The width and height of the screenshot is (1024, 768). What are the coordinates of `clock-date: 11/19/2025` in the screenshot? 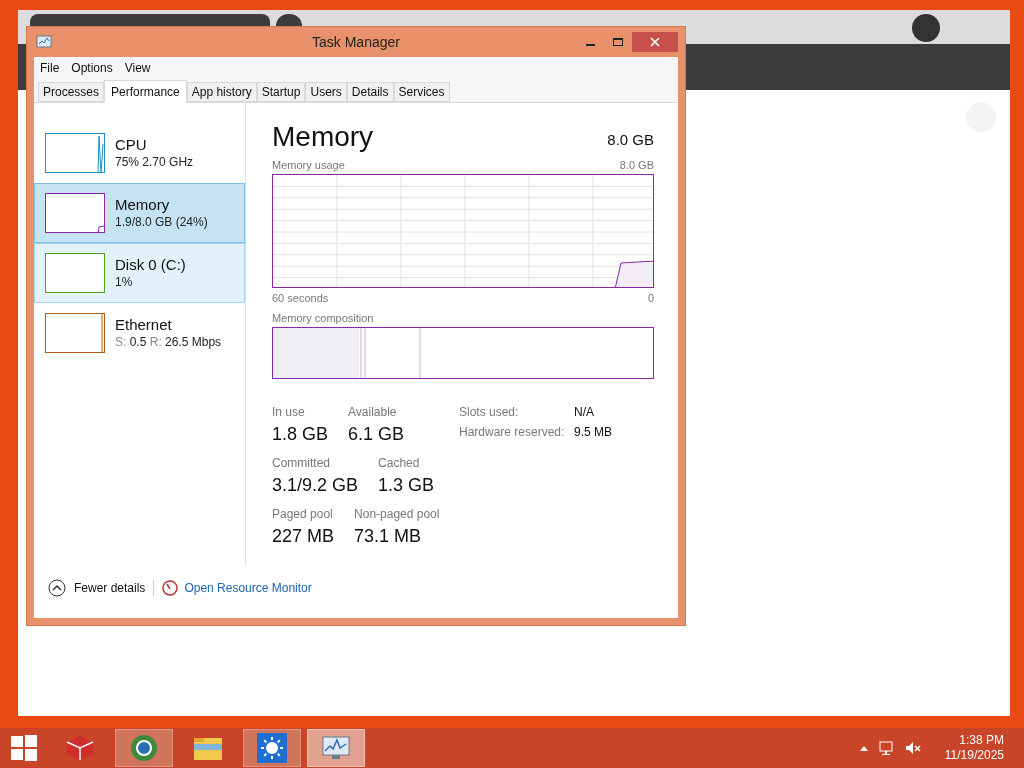 It's located at (974, 755).